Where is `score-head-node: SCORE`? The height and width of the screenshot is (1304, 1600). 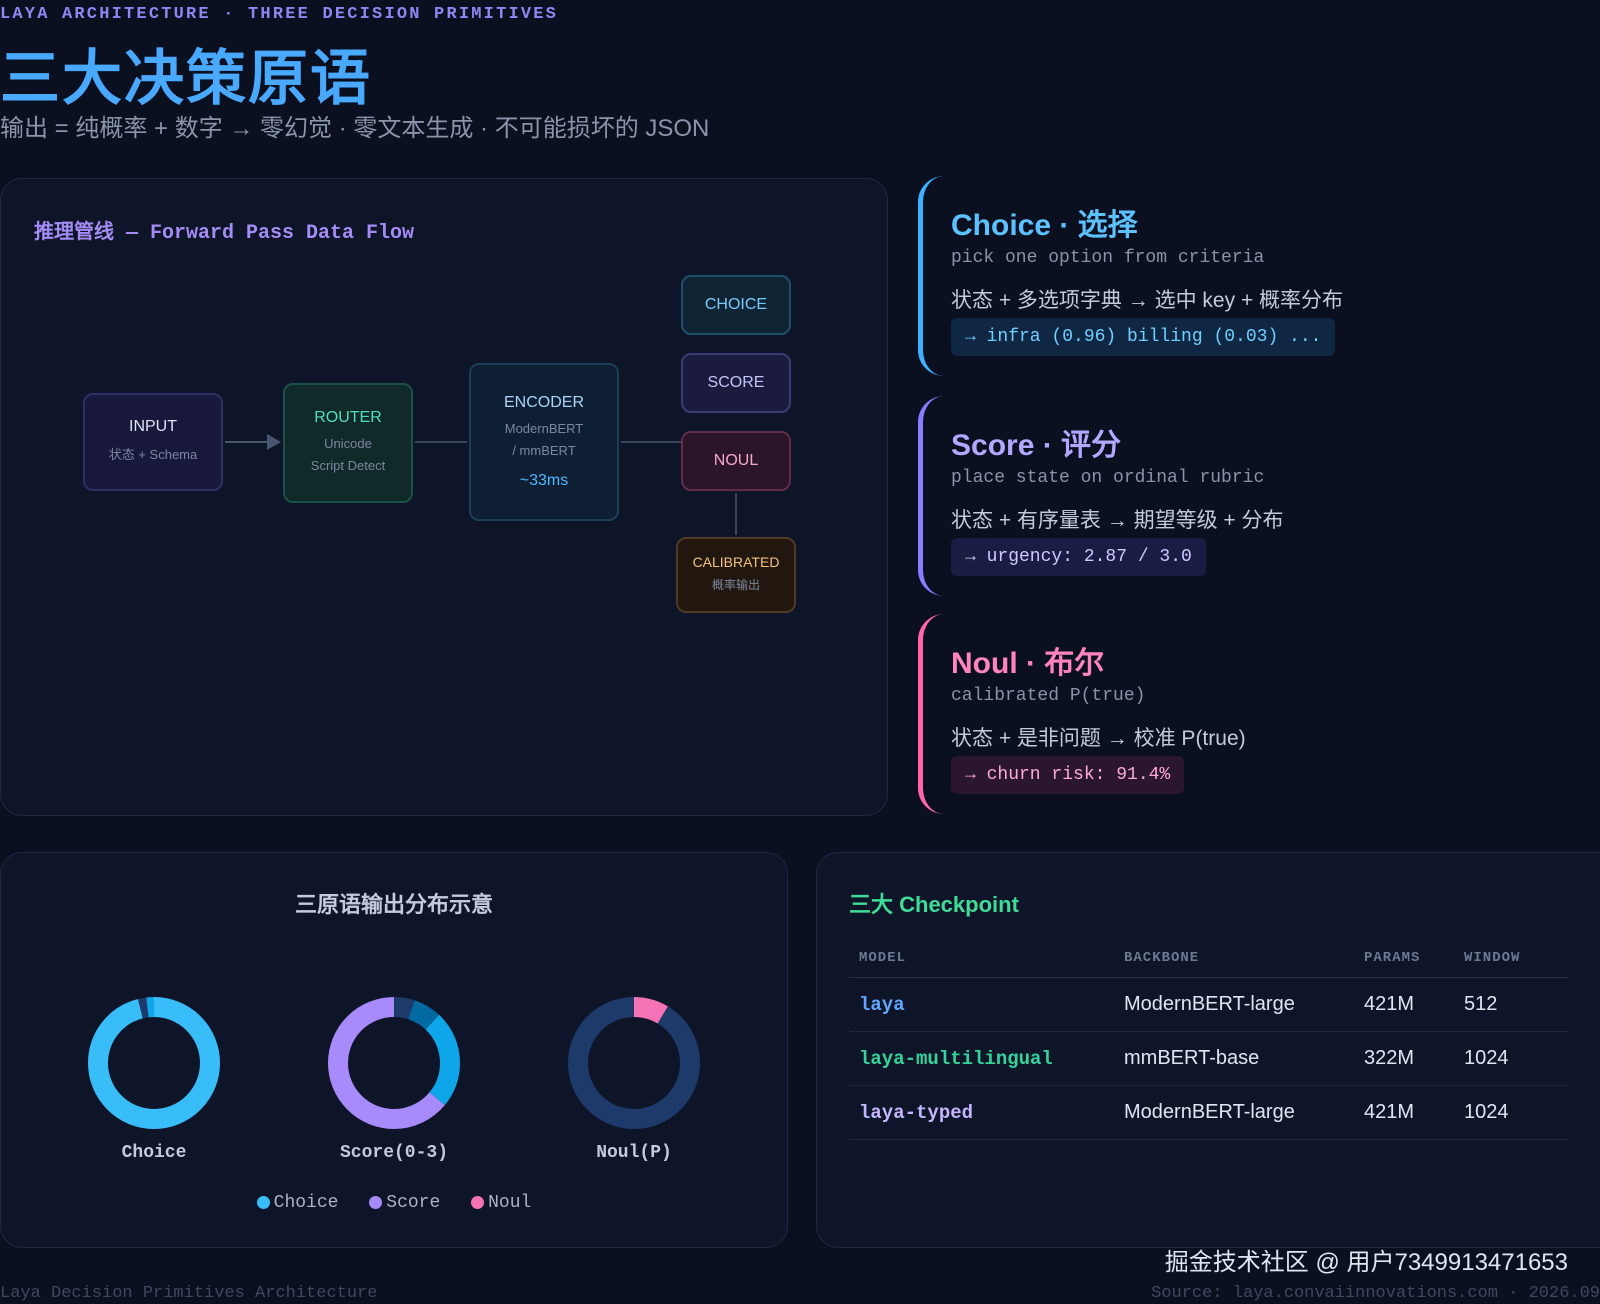 score-head-node: SCORE is located at coordinates (736, 383).